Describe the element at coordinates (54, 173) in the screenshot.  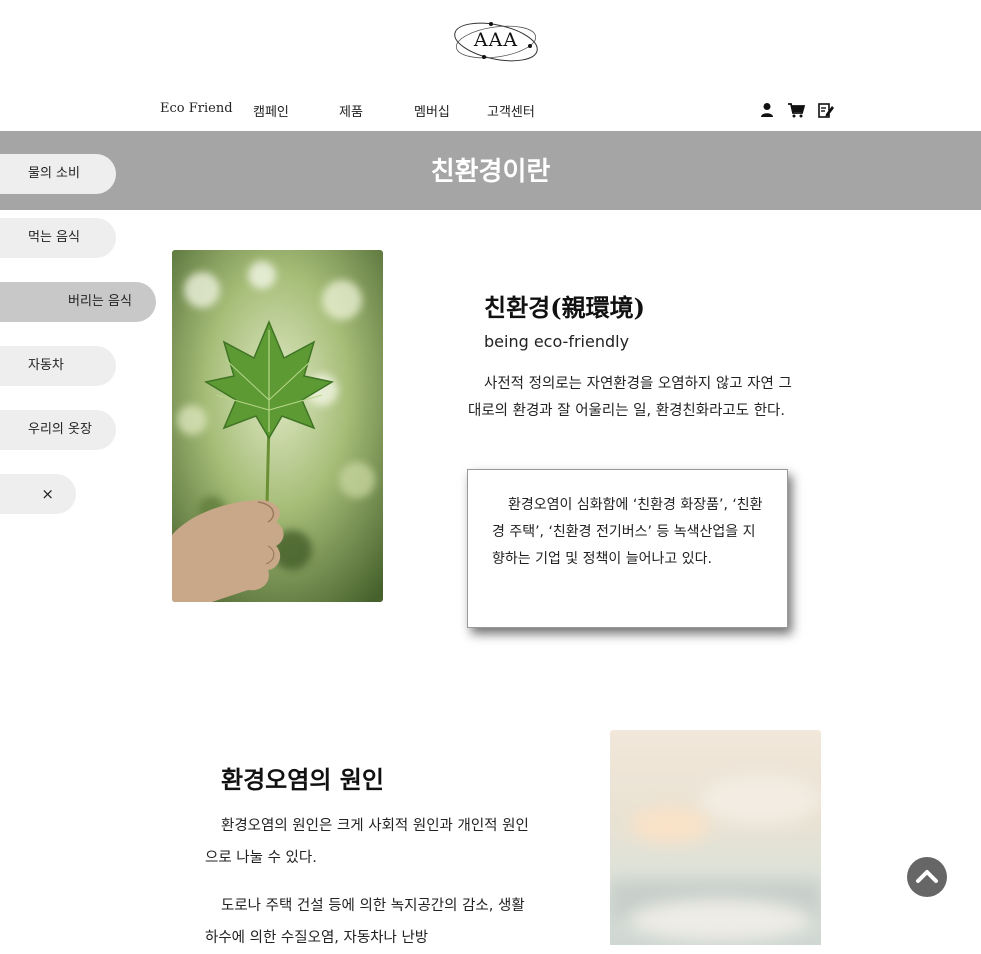
I see `sidebar-item-label: 물의 소비` at that location.